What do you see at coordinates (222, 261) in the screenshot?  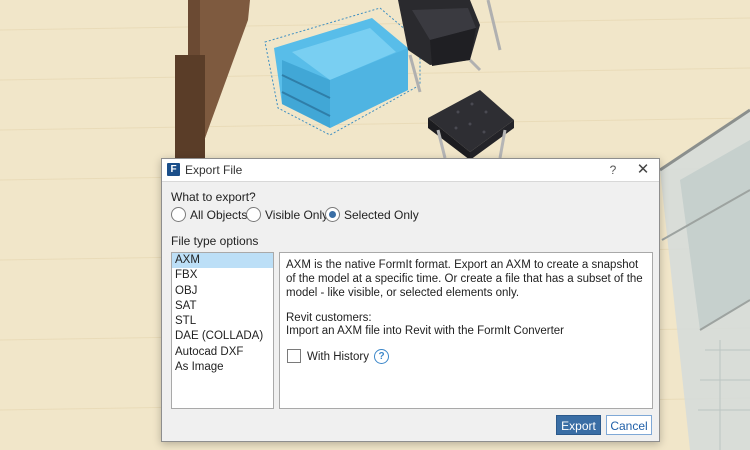 I see `list-item: AXM` at bounding box center [222, 261].